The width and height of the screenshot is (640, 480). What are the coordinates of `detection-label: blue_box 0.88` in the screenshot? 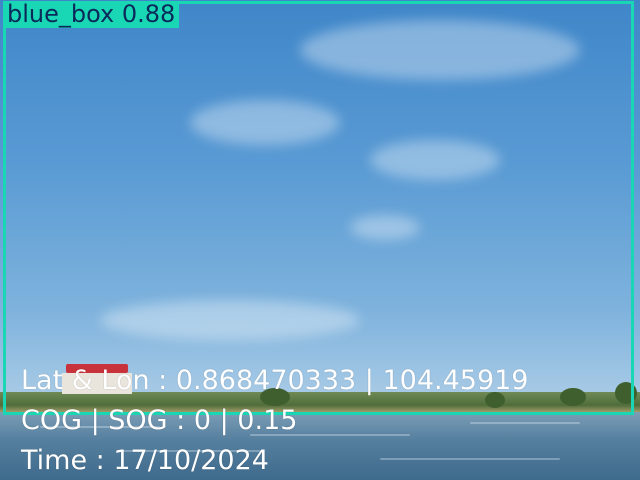 It's located at (91, 14).